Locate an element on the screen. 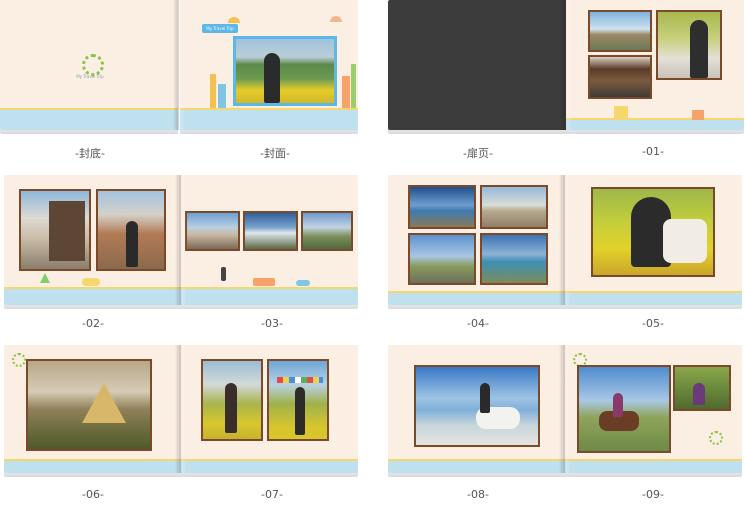 Image resolution: width=745 pixels, height=519 pixels. title-page is located at coordinates (477, 65).